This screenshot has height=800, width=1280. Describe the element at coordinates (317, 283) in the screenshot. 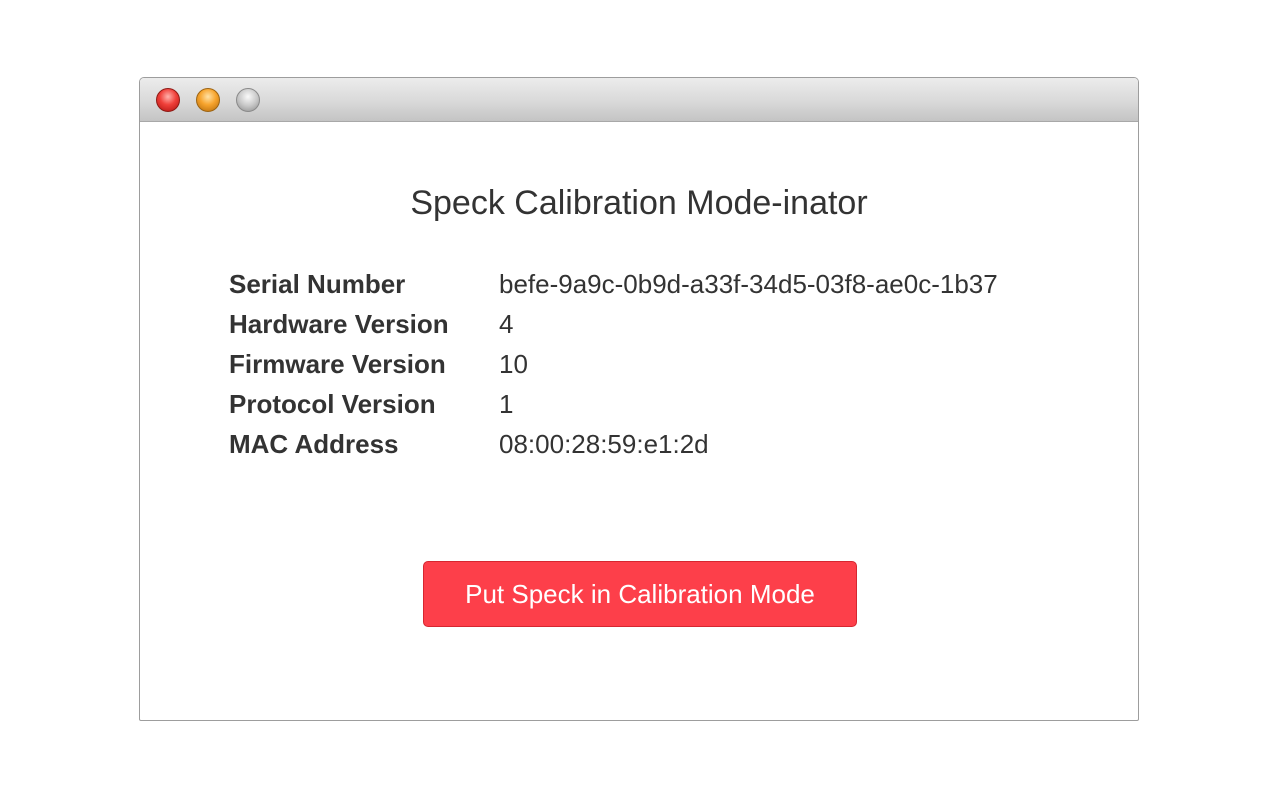

I see `info-label: Serial Number` at that location.